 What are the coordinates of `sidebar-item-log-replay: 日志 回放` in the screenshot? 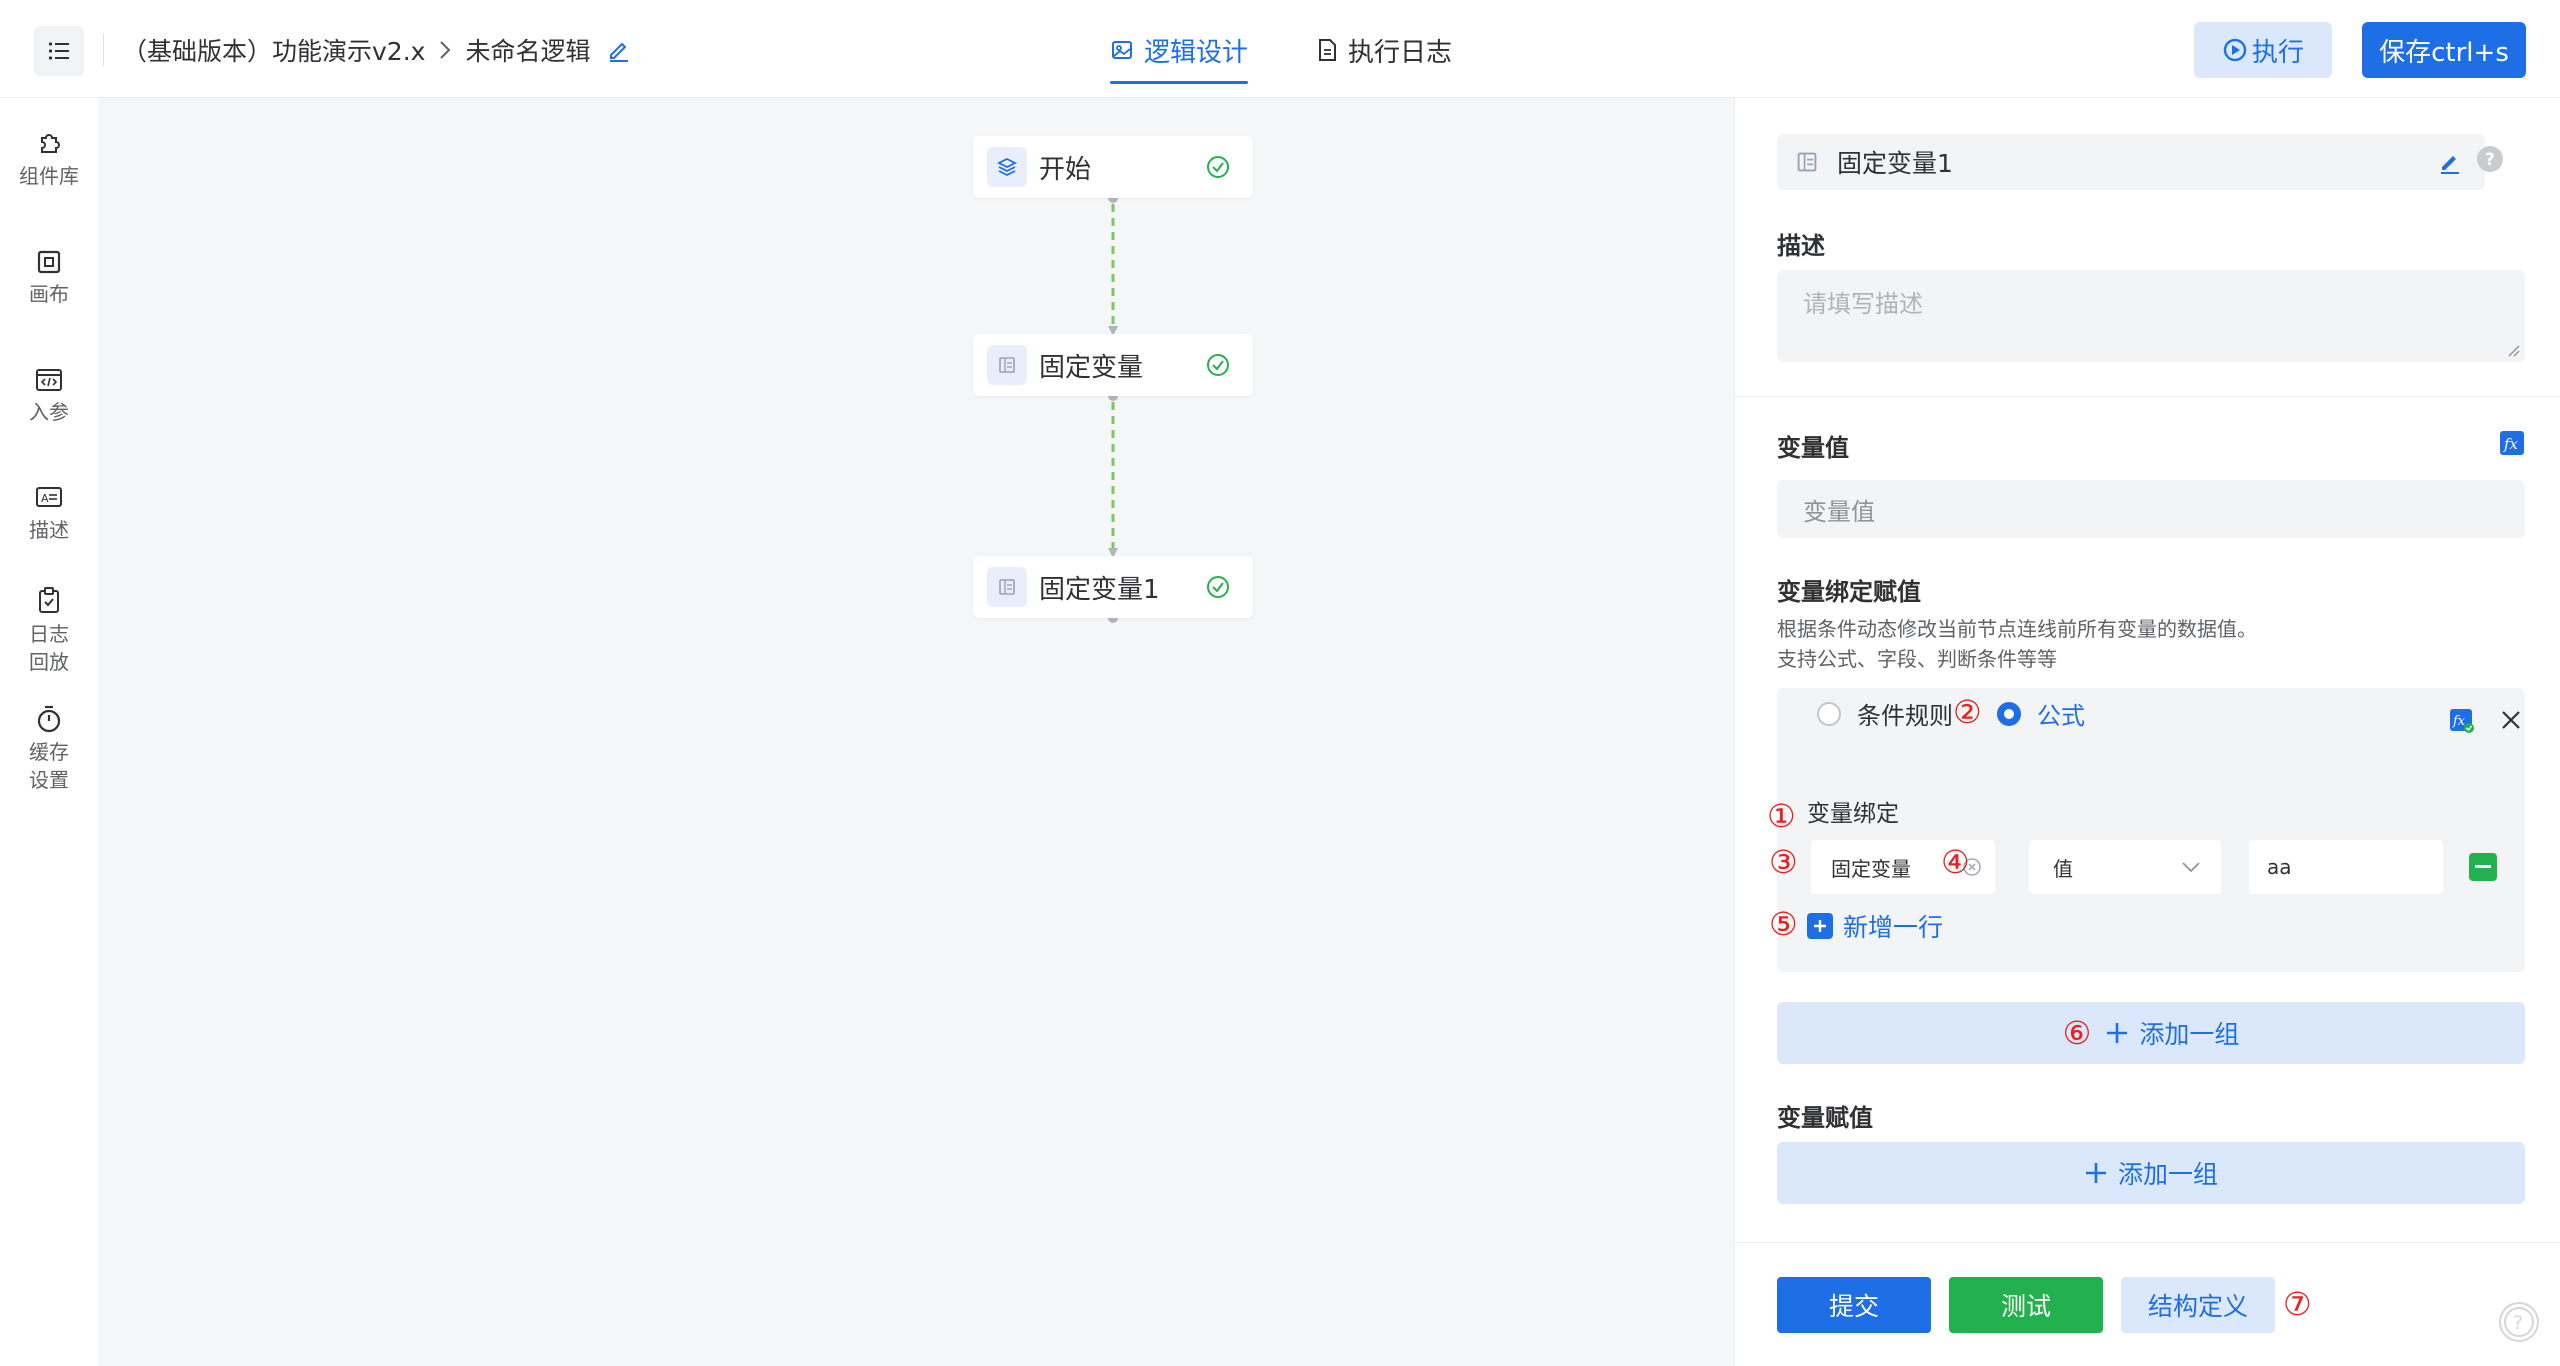 It's located at (49, 631).